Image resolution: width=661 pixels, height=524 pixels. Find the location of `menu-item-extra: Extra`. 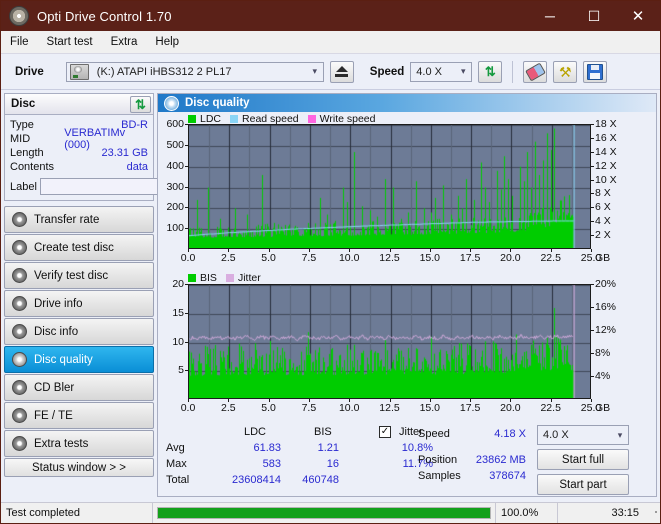

menu-item-extra: Extra is located at coordinates (124, 42).